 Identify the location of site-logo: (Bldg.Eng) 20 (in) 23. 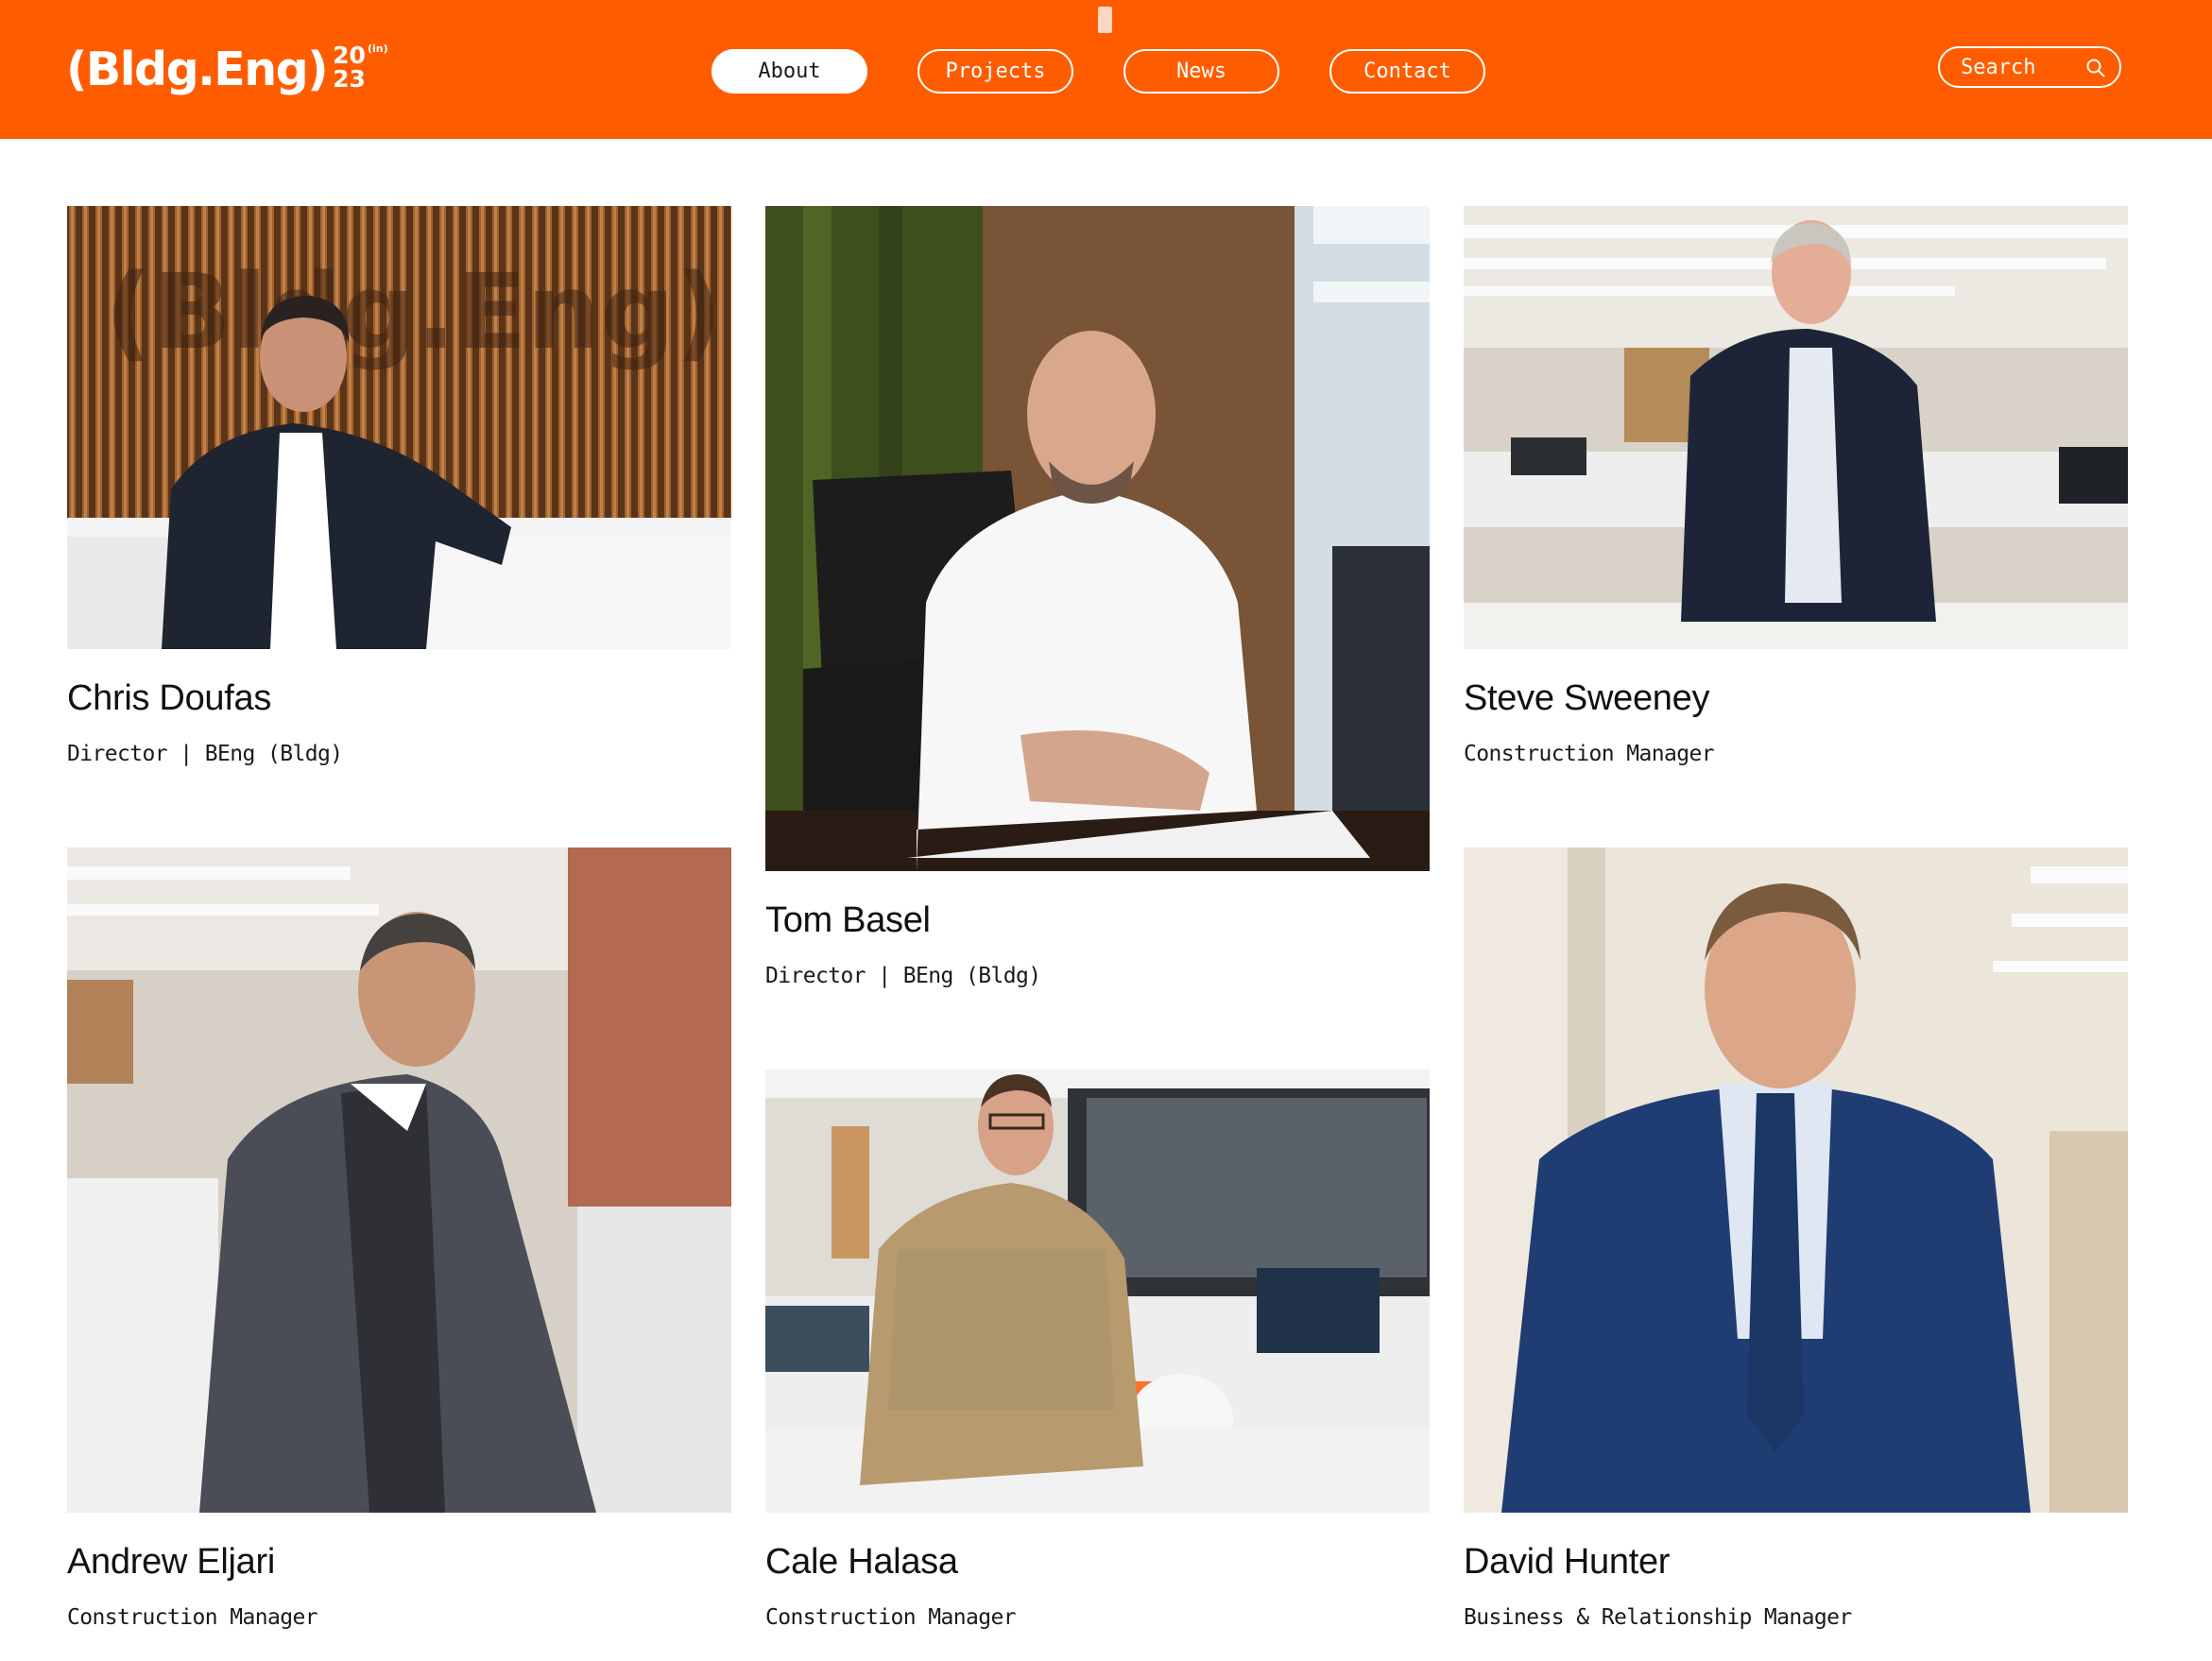
(227, 70).